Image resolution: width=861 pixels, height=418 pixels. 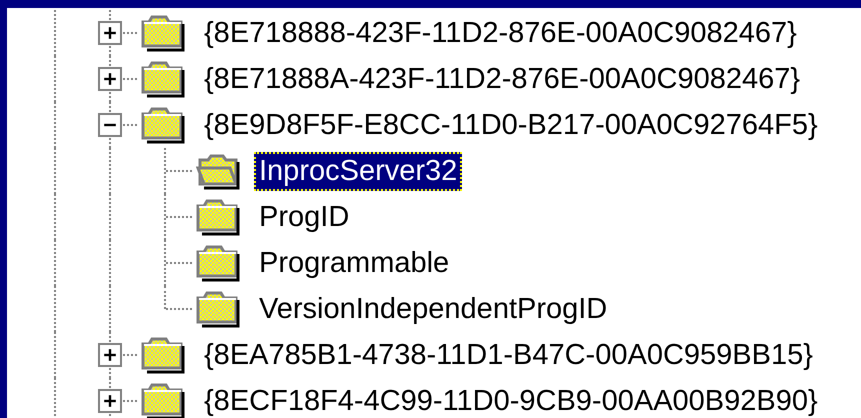 I want to click on tree-item: {8ECF18F4-4C99-11D0-9CB9-00AA00B92B90}, so click(x=511, y=400).